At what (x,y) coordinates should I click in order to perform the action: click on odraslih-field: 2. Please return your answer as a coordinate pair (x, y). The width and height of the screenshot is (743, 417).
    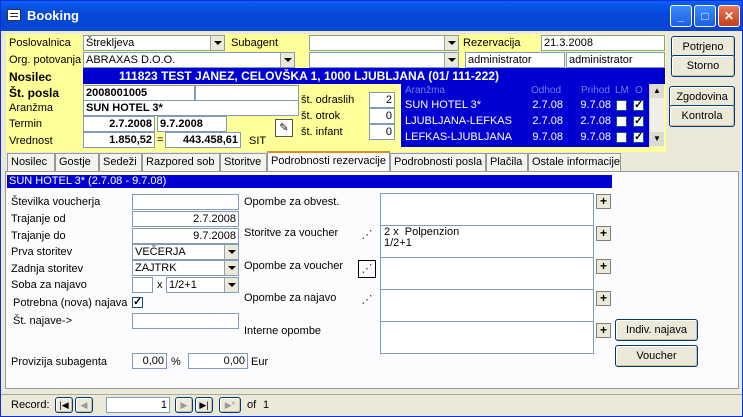
    Looking at the image, I should click on (382, 100).